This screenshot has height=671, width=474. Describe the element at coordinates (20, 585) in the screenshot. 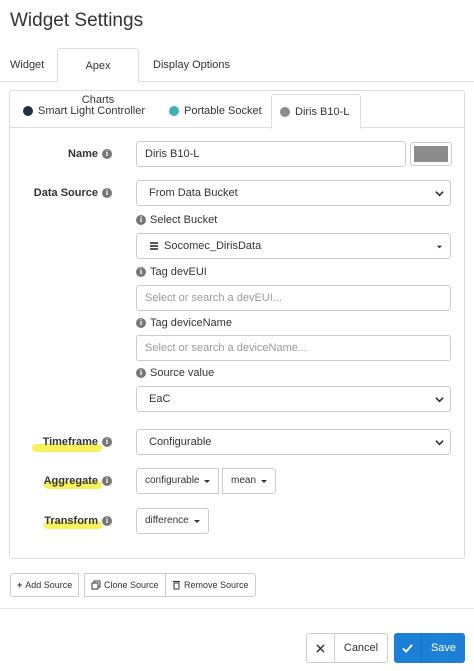

I see `plus-icon: +` at that location.